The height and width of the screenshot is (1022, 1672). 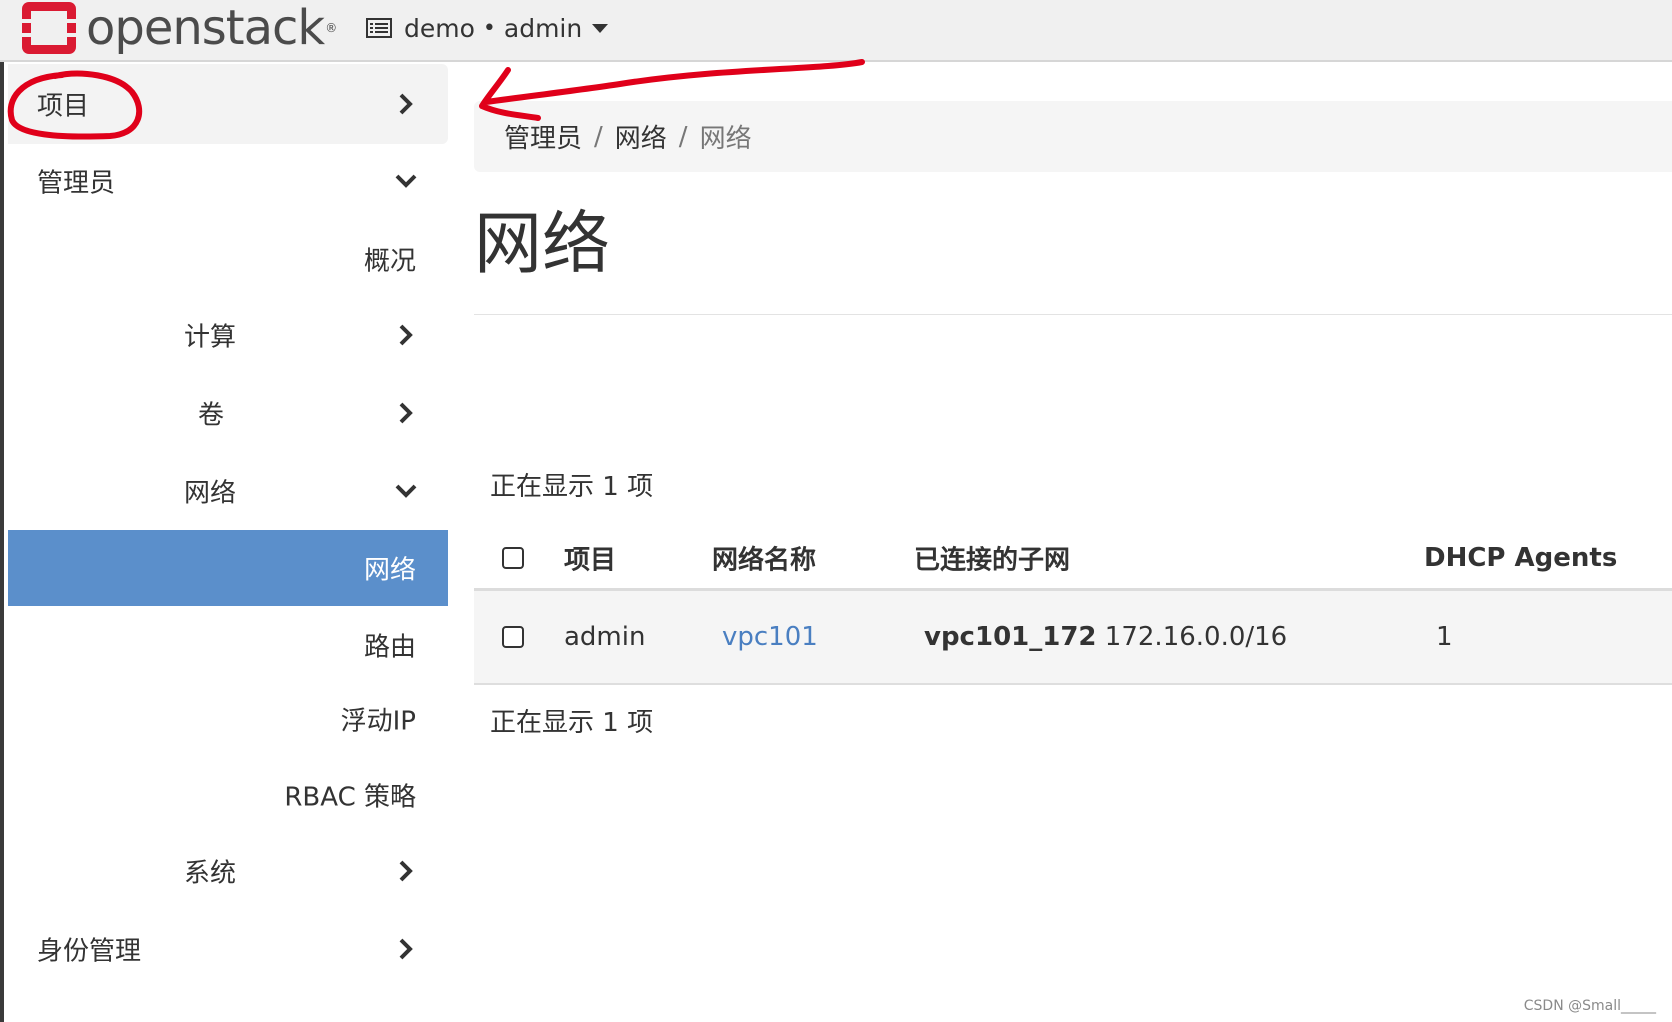 I want to click on sidebar-item-label: 系统, so click(x=210, y=873).